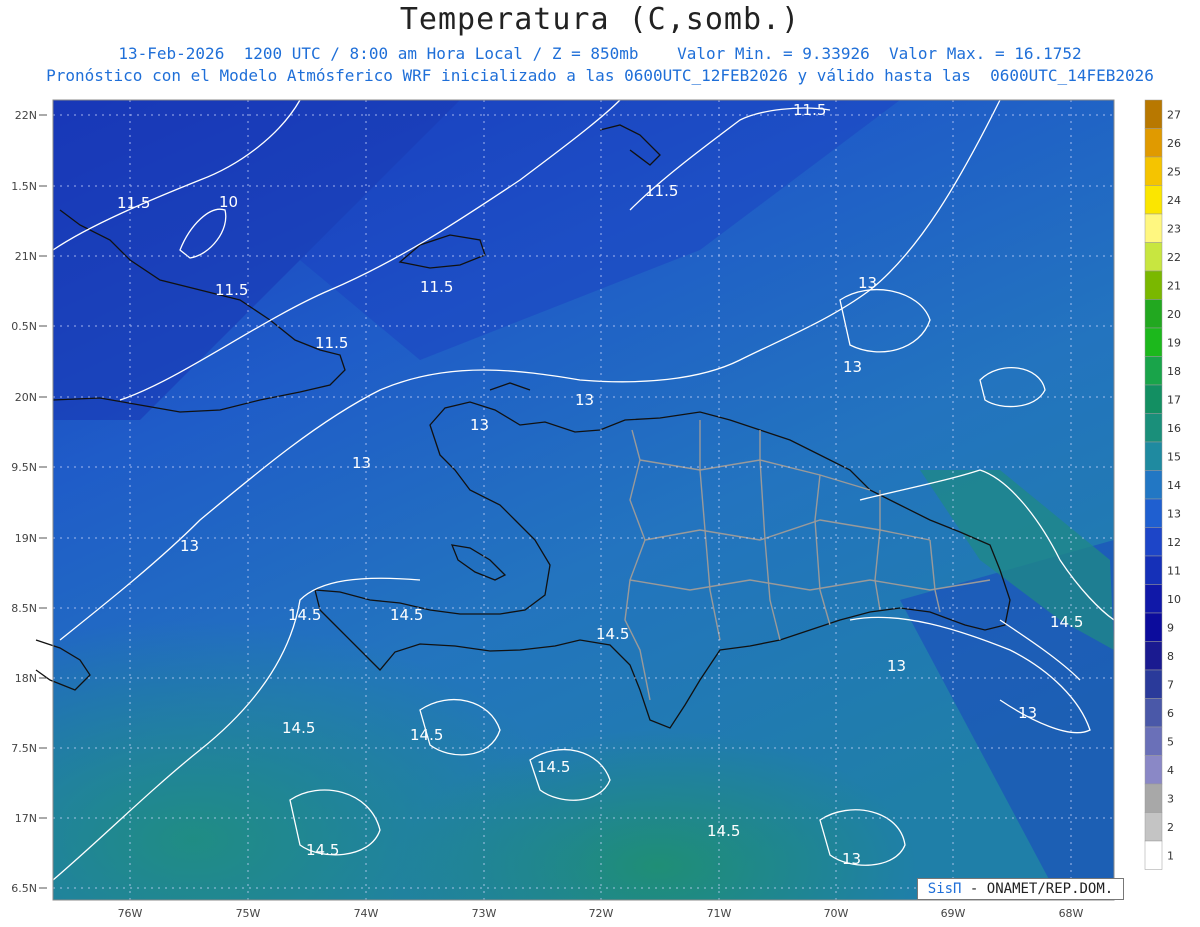 This screenshot has width=1200, height=927. I want to click on colorbar-label: 27, so click(1174, 114).